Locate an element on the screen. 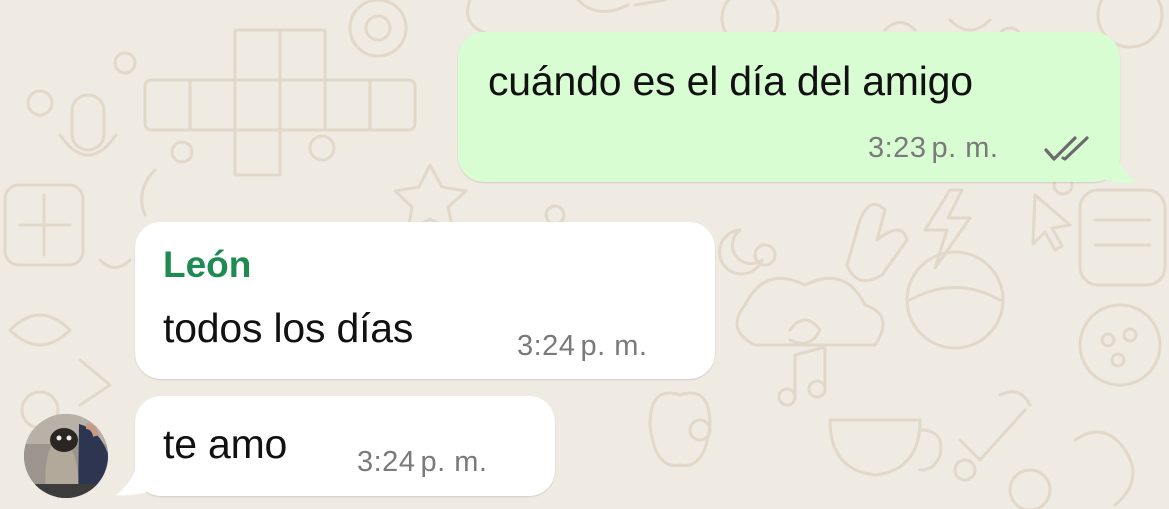  double-check-read-icon is located at coordinates (1066, 148).